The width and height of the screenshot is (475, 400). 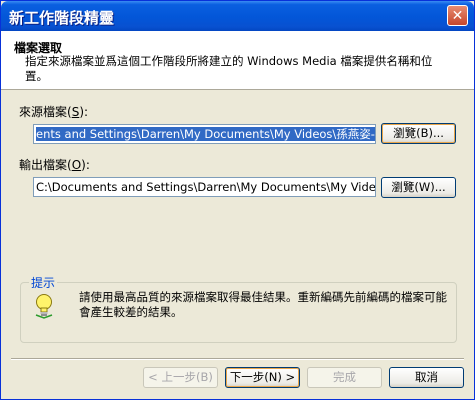 What do you see at coordinates (180, 377) in the screenshot?
I see `back-button: < 上一步(B)` at bounding box center [180, 377].